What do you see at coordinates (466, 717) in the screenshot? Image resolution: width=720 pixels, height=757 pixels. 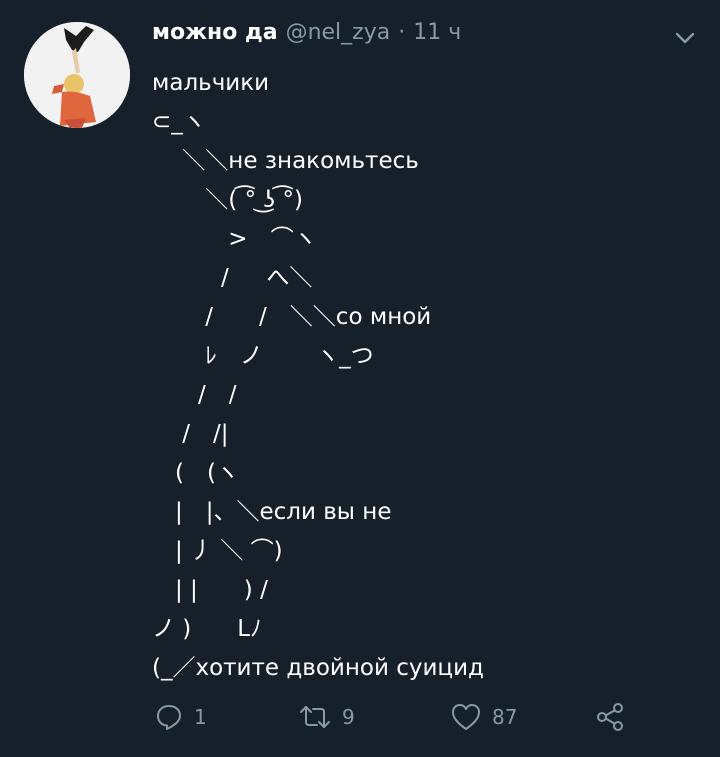 I see `heart-icon` at bounding box center [466, 717].